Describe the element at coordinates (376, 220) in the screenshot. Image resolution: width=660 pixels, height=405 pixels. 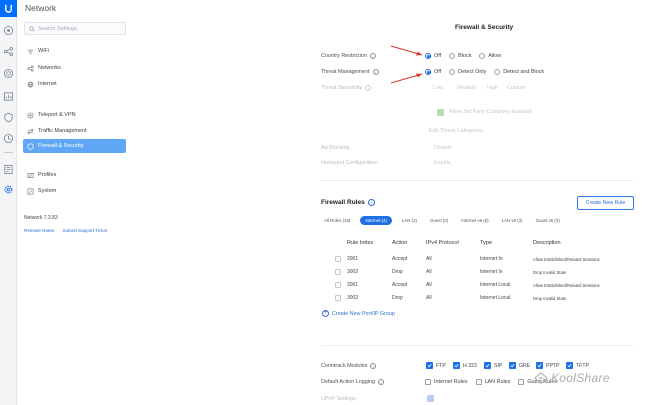
I see `tab-internet: Internet (4)` at that location.